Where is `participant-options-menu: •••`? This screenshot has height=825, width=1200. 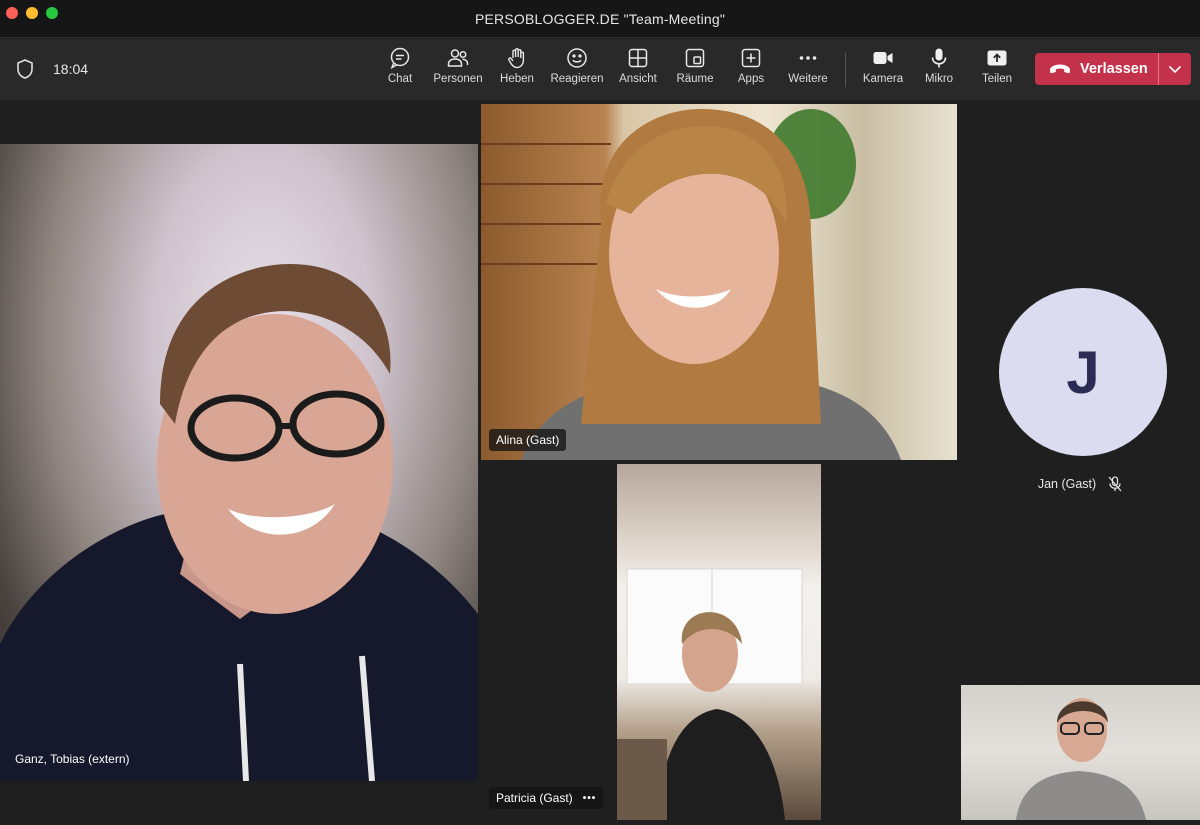 participant-options-menu: ••• is located at coordinates (590, 798).